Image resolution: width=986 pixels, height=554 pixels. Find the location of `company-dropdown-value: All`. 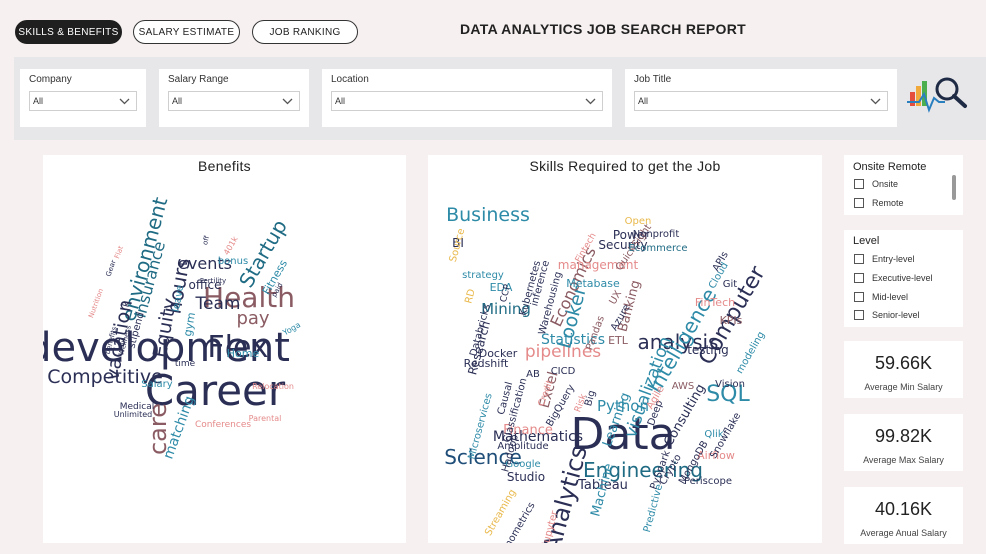

company-dropdown-value: All is located at coordinates (38, 101).